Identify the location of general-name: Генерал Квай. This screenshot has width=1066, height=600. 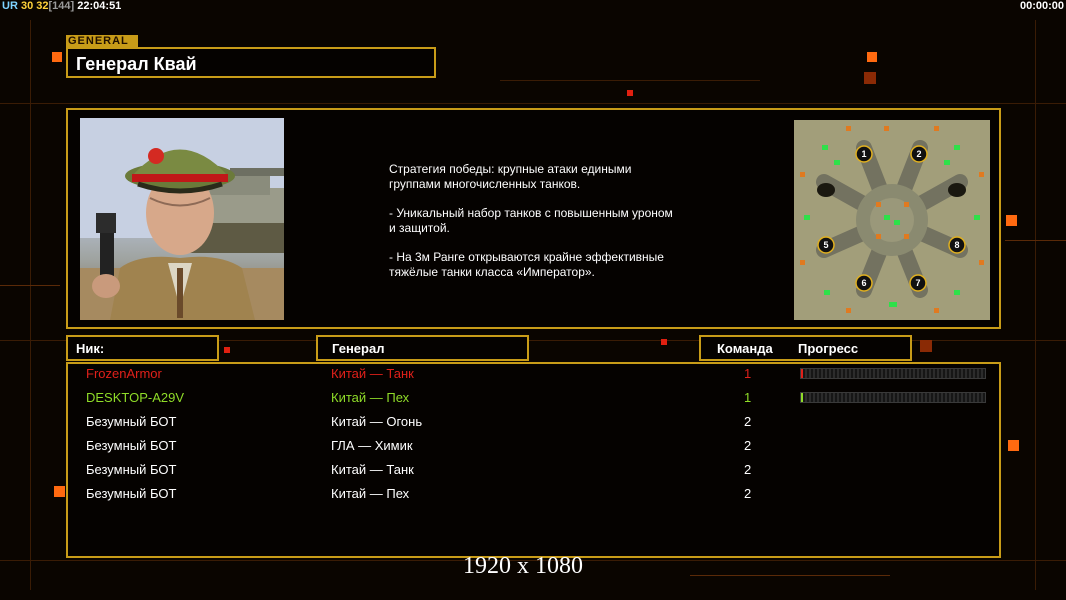
(136, 64).